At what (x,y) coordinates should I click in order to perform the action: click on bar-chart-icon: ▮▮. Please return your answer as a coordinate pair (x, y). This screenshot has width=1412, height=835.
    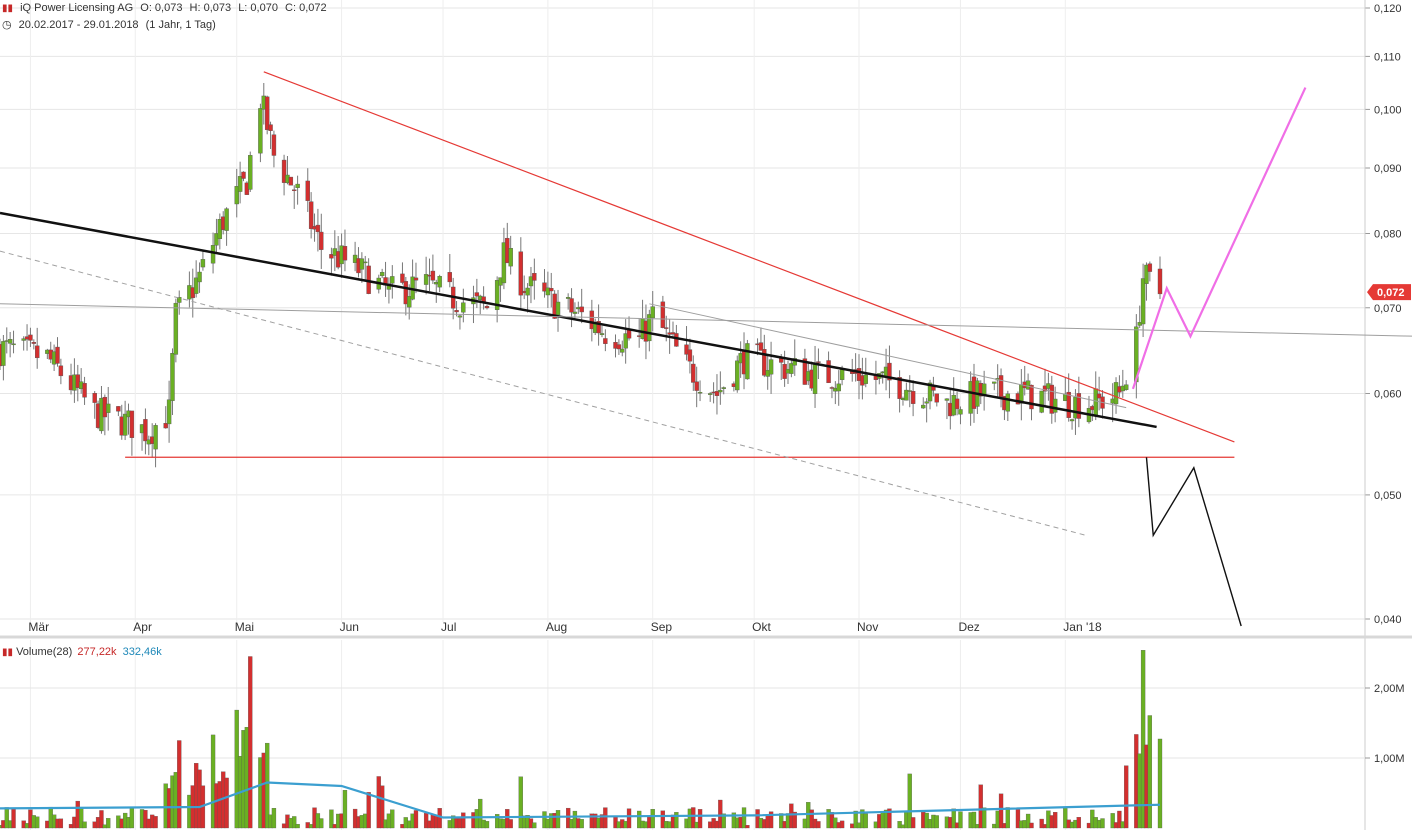
    Looking at the image, I should click on (8, 652).